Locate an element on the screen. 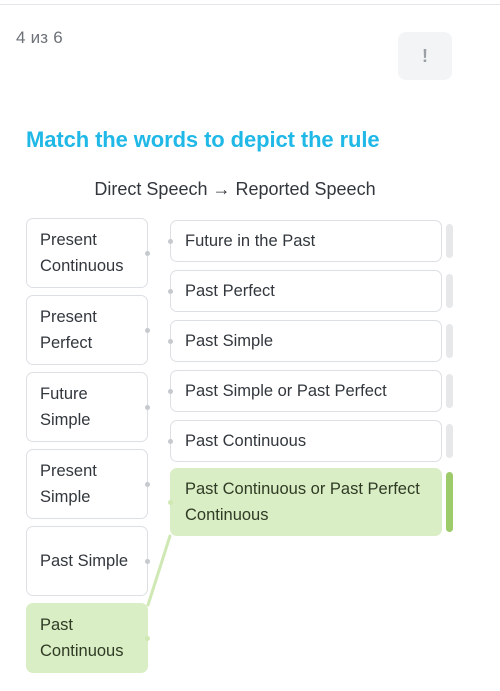 Image resolution: width=500 pixels, height=691 pixels. progress-counter: 4 из 6 is located at coordinates (39, 37).